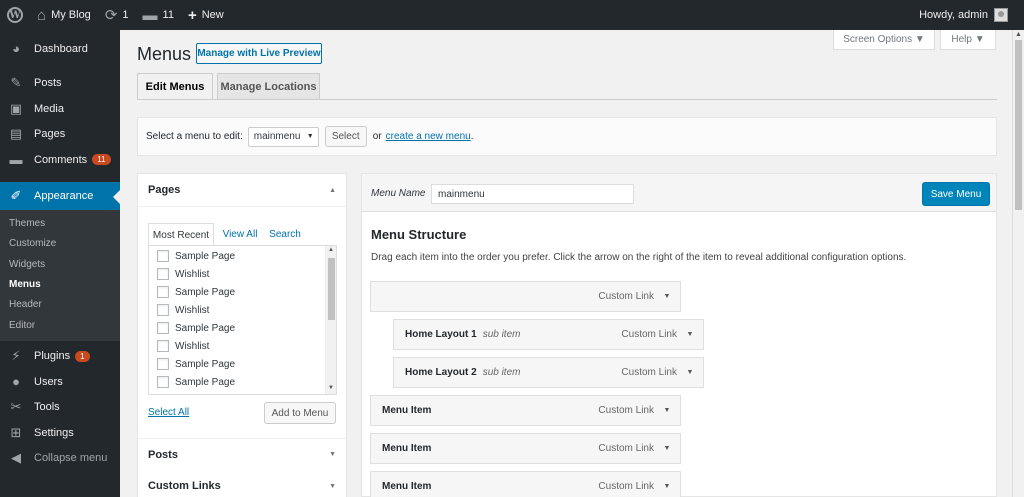 This screenshot has height=497, width=1024. What do you see at coordinates (548, 334) in the screenshot?
I see `menu-item-row: Home Layout 1 sub item Custom Link ▼` at bounding box center [548, 334].